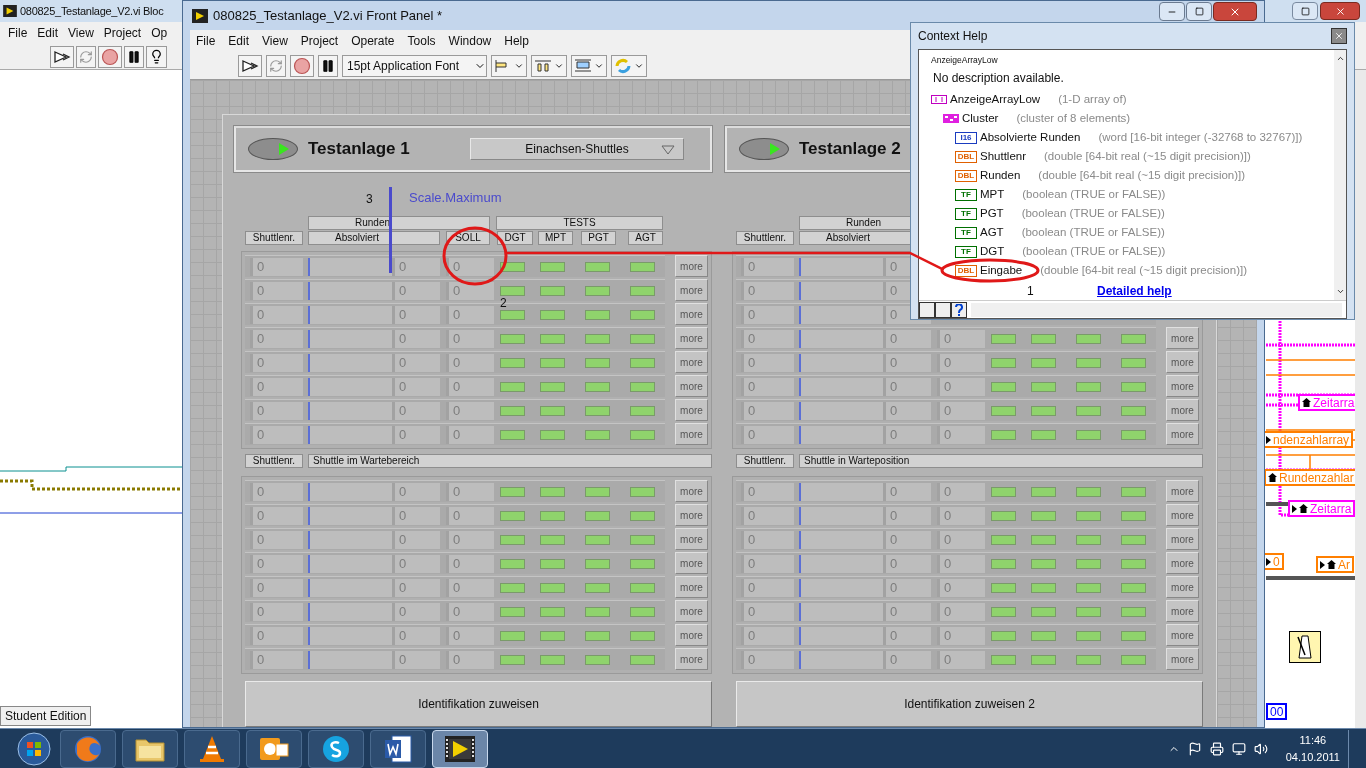 The width and height of the screenshot is (1366, 768). What do you see at coordinates (1092, 99) in the screenshot?
I see `type-description: (1-D array of)` at bounding box center [1092, 99].